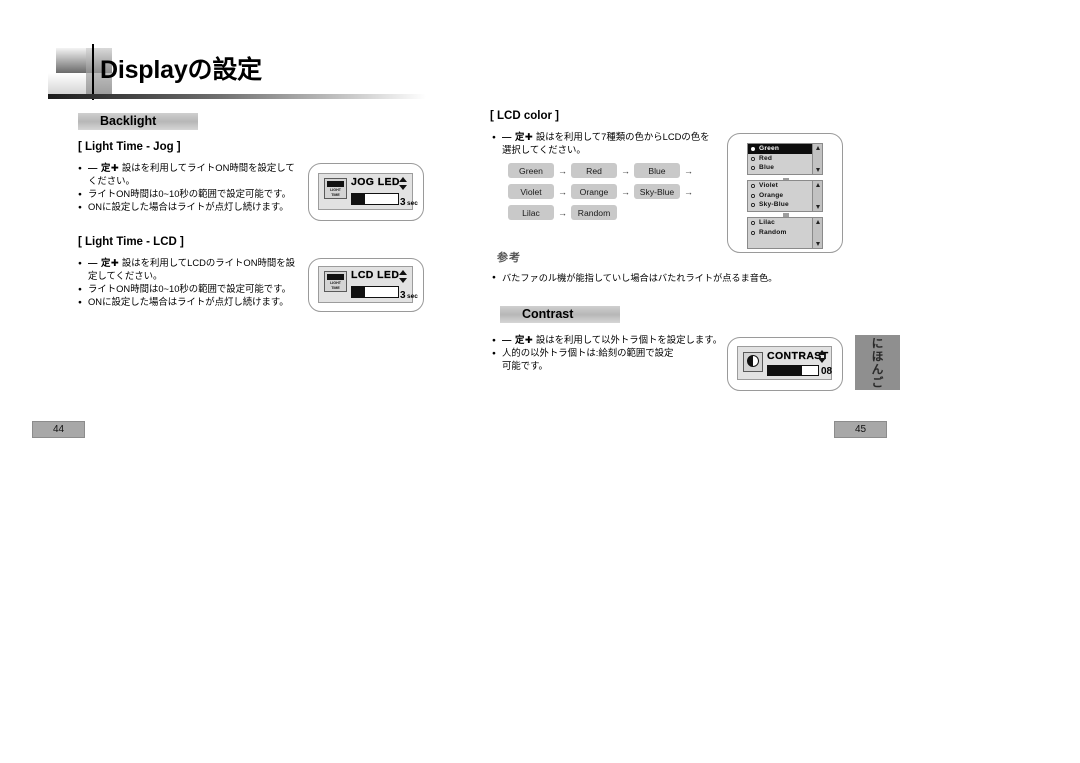 Image resolution: width=1080 pixels, height=763 pixels. I want to click on color-flow-row: Violet → Orange → Sky-Blue →, so click(602, 191).